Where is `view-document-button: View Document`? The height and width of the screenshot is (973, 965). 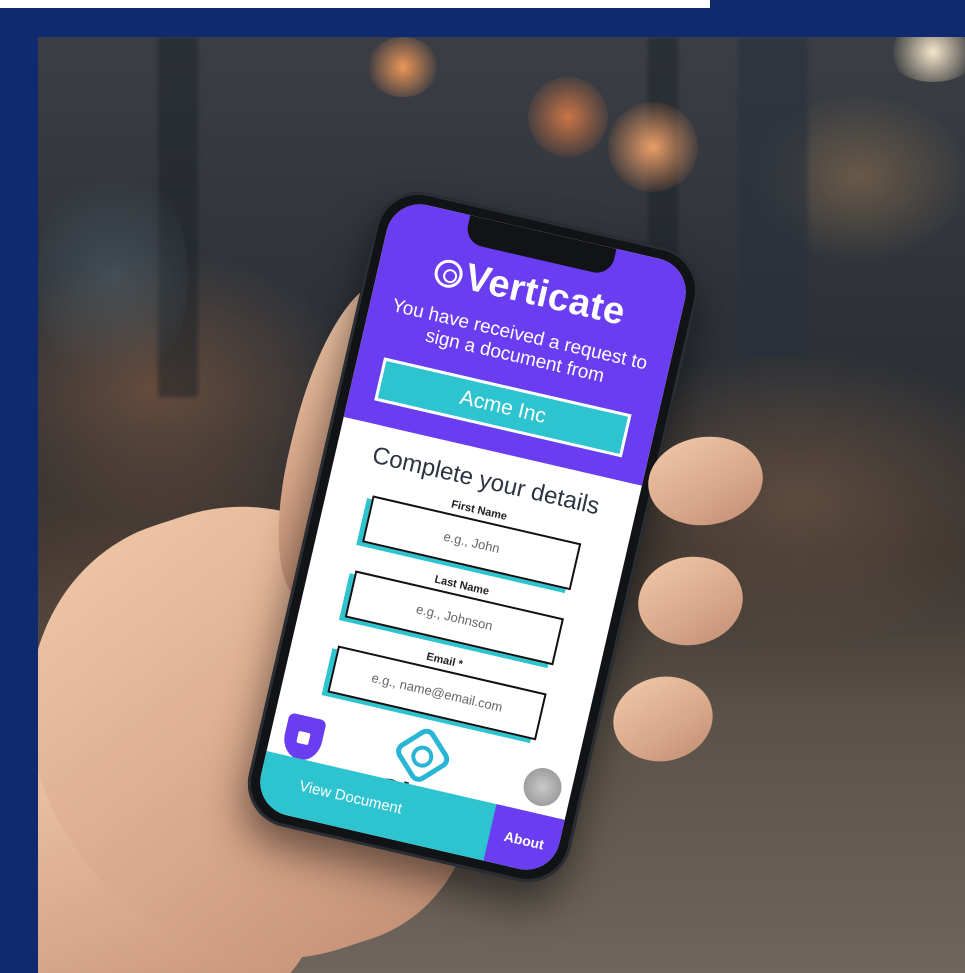
view-document-button: View Document is located at coordinates (351, 798).